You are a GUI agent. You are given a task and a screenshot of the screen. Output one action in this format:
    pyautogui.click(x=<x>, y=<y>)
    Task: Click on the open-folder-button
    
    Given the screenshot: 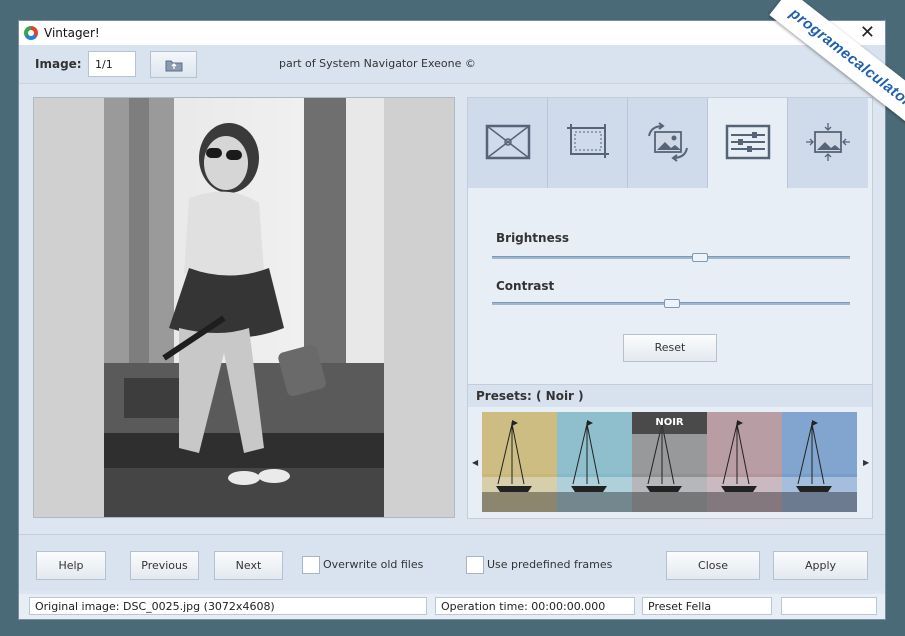 What is the action you would take?
    pyautogui.click(x=173, y=64)
    